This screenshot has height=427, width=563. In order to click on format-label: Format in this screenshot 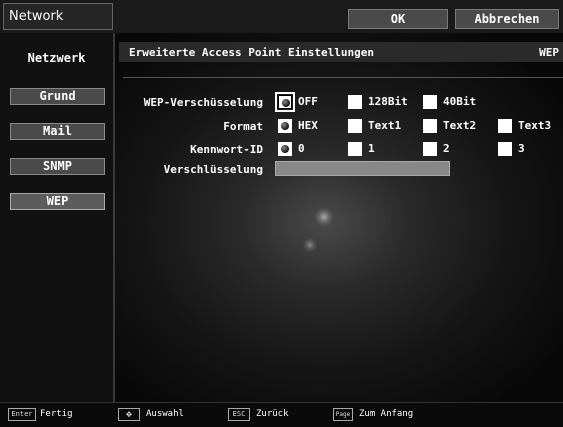, I will do `click(243, 126)`.